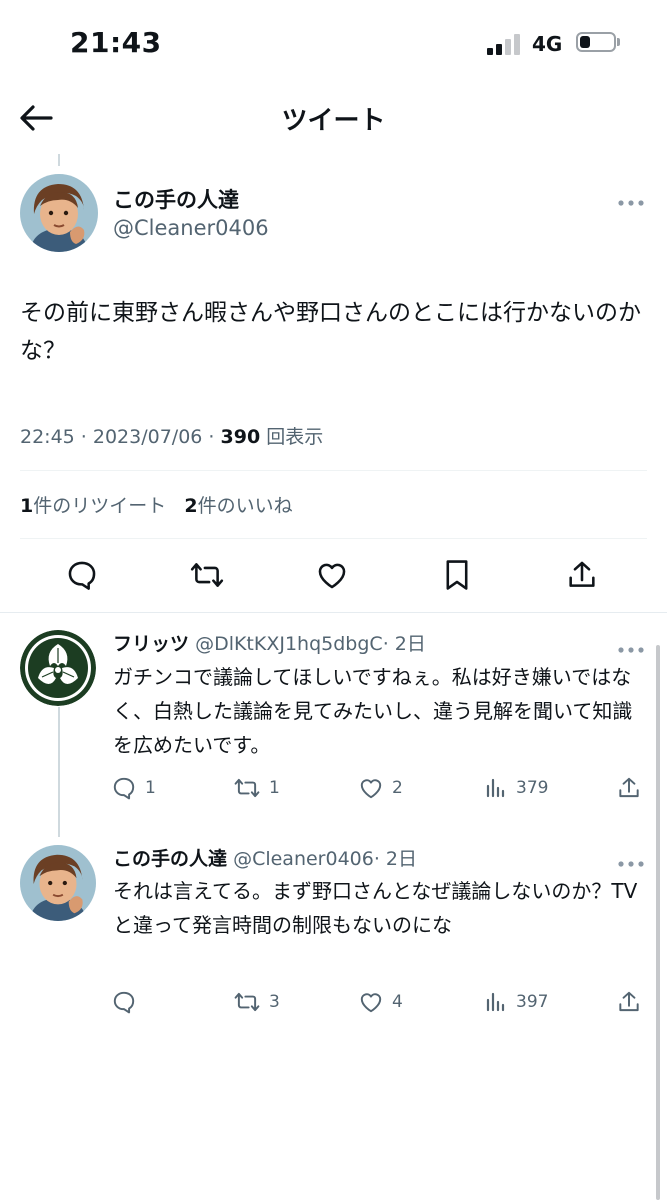 This screenshot has height=1200, width=667. What do you see at coordinates (295, 437) in the screenshot?
I see `views-label: 回表示` at bounding box center [295, 437].